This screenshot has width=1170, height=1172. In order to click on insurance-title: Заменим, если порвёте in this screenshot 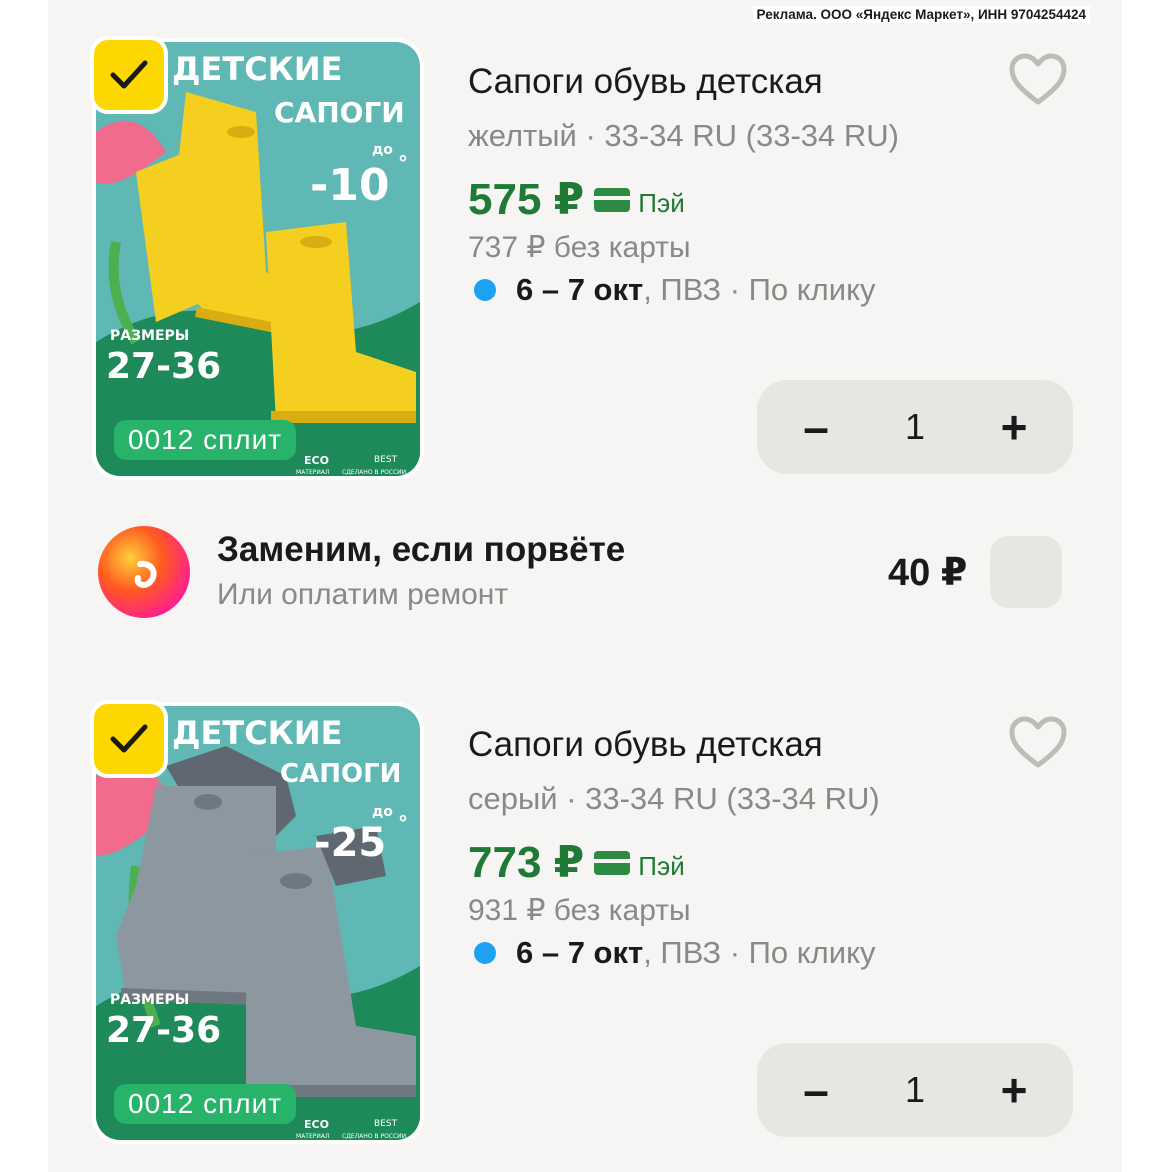, I will do `click(421, 549)`.